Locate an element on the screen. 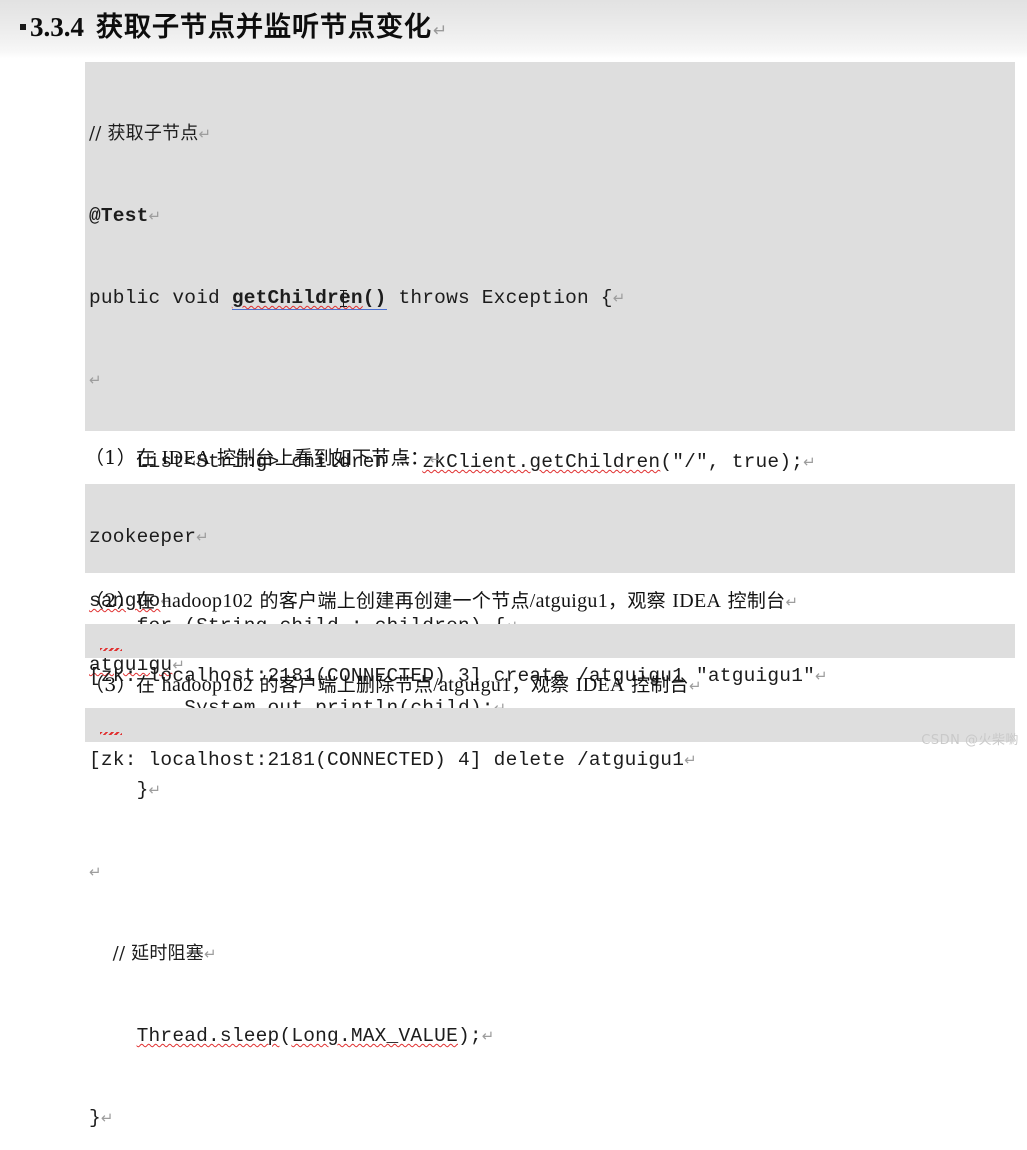 The image size is (1027, 1150). watermark: CSDN @火柴喲 is located at coordinates (970, 740).